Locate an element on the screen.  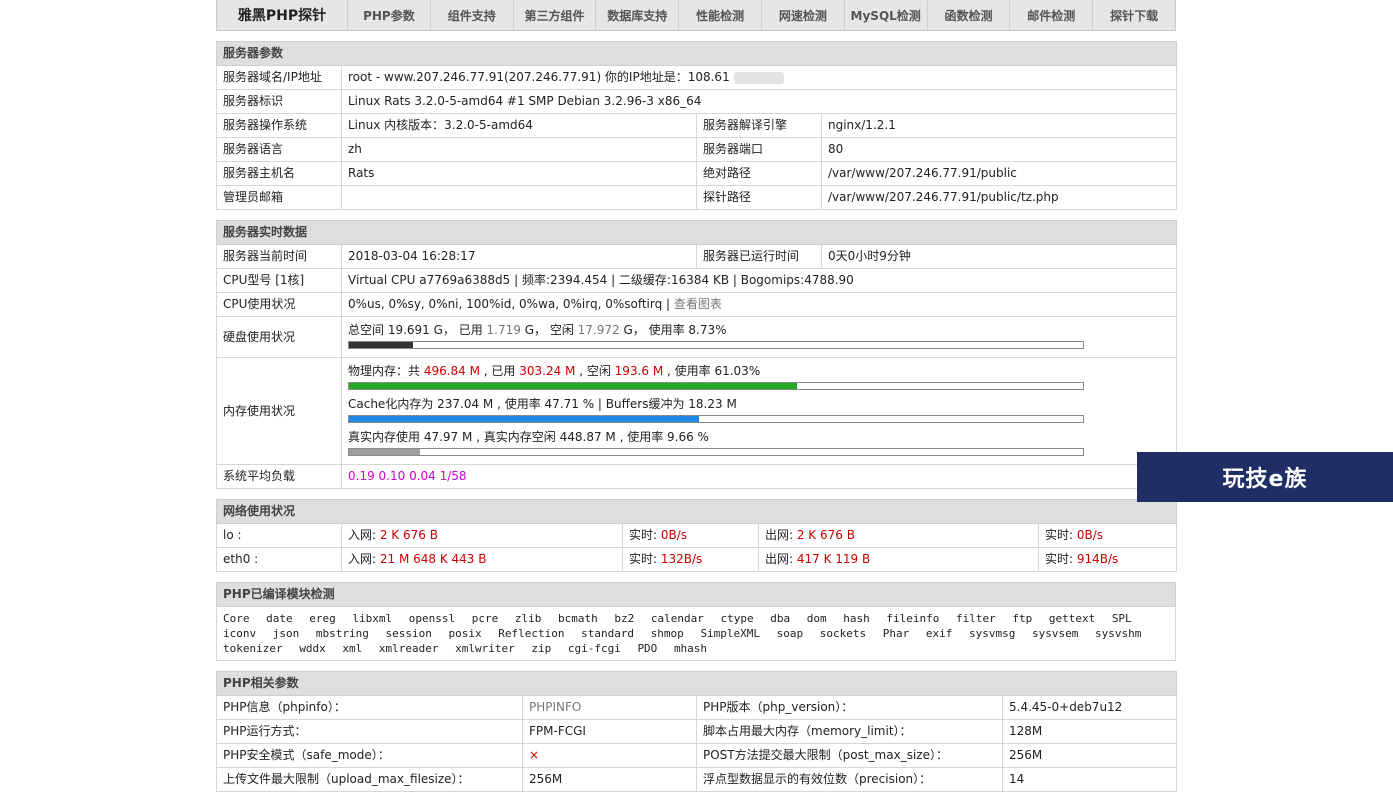
module-item: Core is located at coordinates (236, 618).